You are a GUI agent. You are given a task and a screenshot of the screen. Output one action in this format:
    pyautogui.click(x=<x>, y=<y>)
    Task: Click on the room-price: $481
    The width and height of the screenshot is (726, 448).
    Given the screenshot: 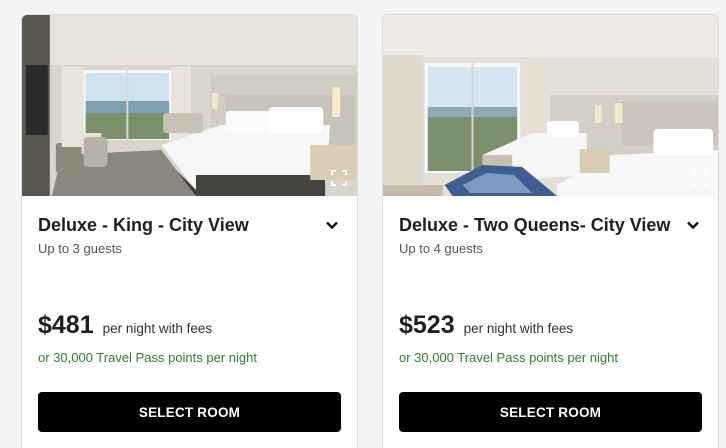 What is the action you would take?
    pyautogui.click(x=66, y=325)
    